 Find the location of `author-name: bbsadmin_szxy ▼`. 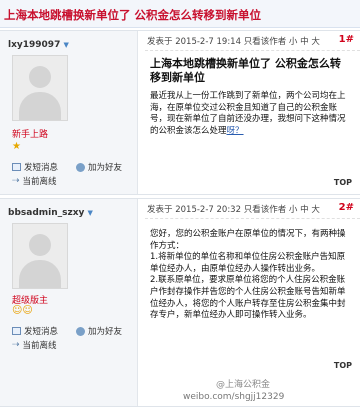

author-name: bbsadmin_szxy ▼ is located at coordinates (50, 213).